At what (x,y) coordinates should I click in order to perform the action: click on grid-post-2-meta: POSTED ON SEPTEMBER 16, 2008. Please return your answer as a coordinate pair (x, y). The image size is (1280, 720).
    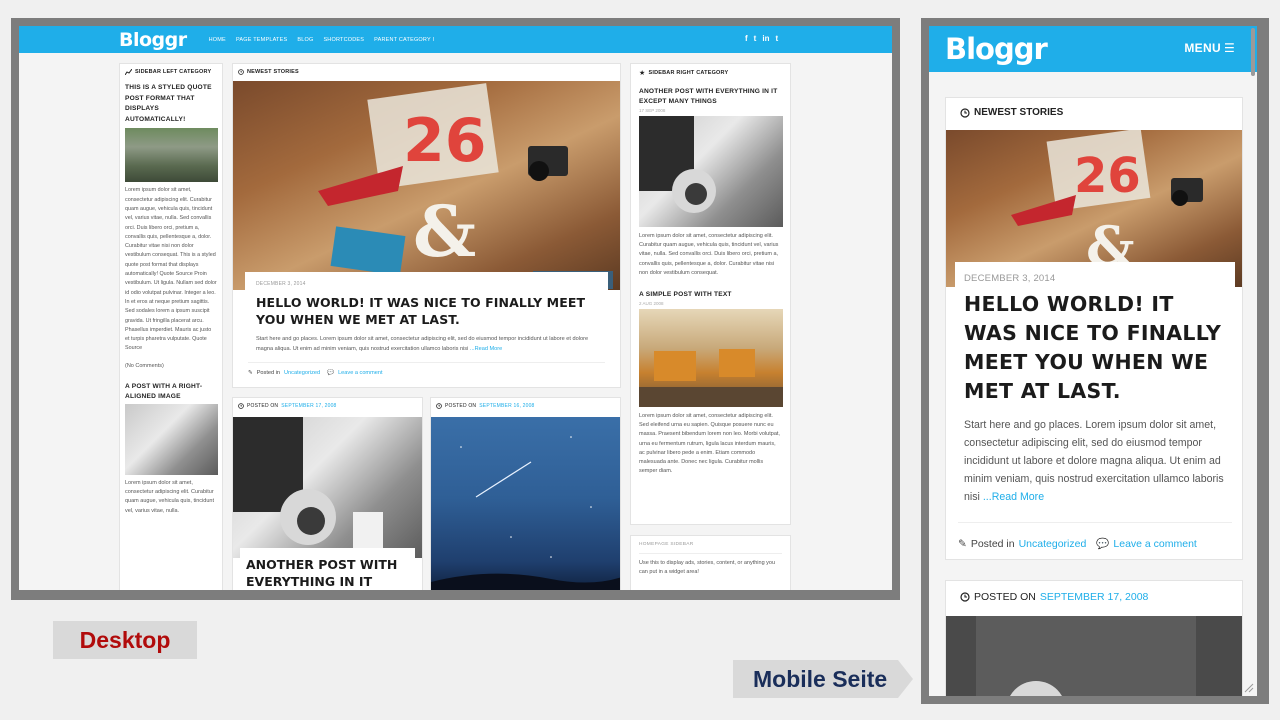
    Looking at the image, I should click on (525, 406).